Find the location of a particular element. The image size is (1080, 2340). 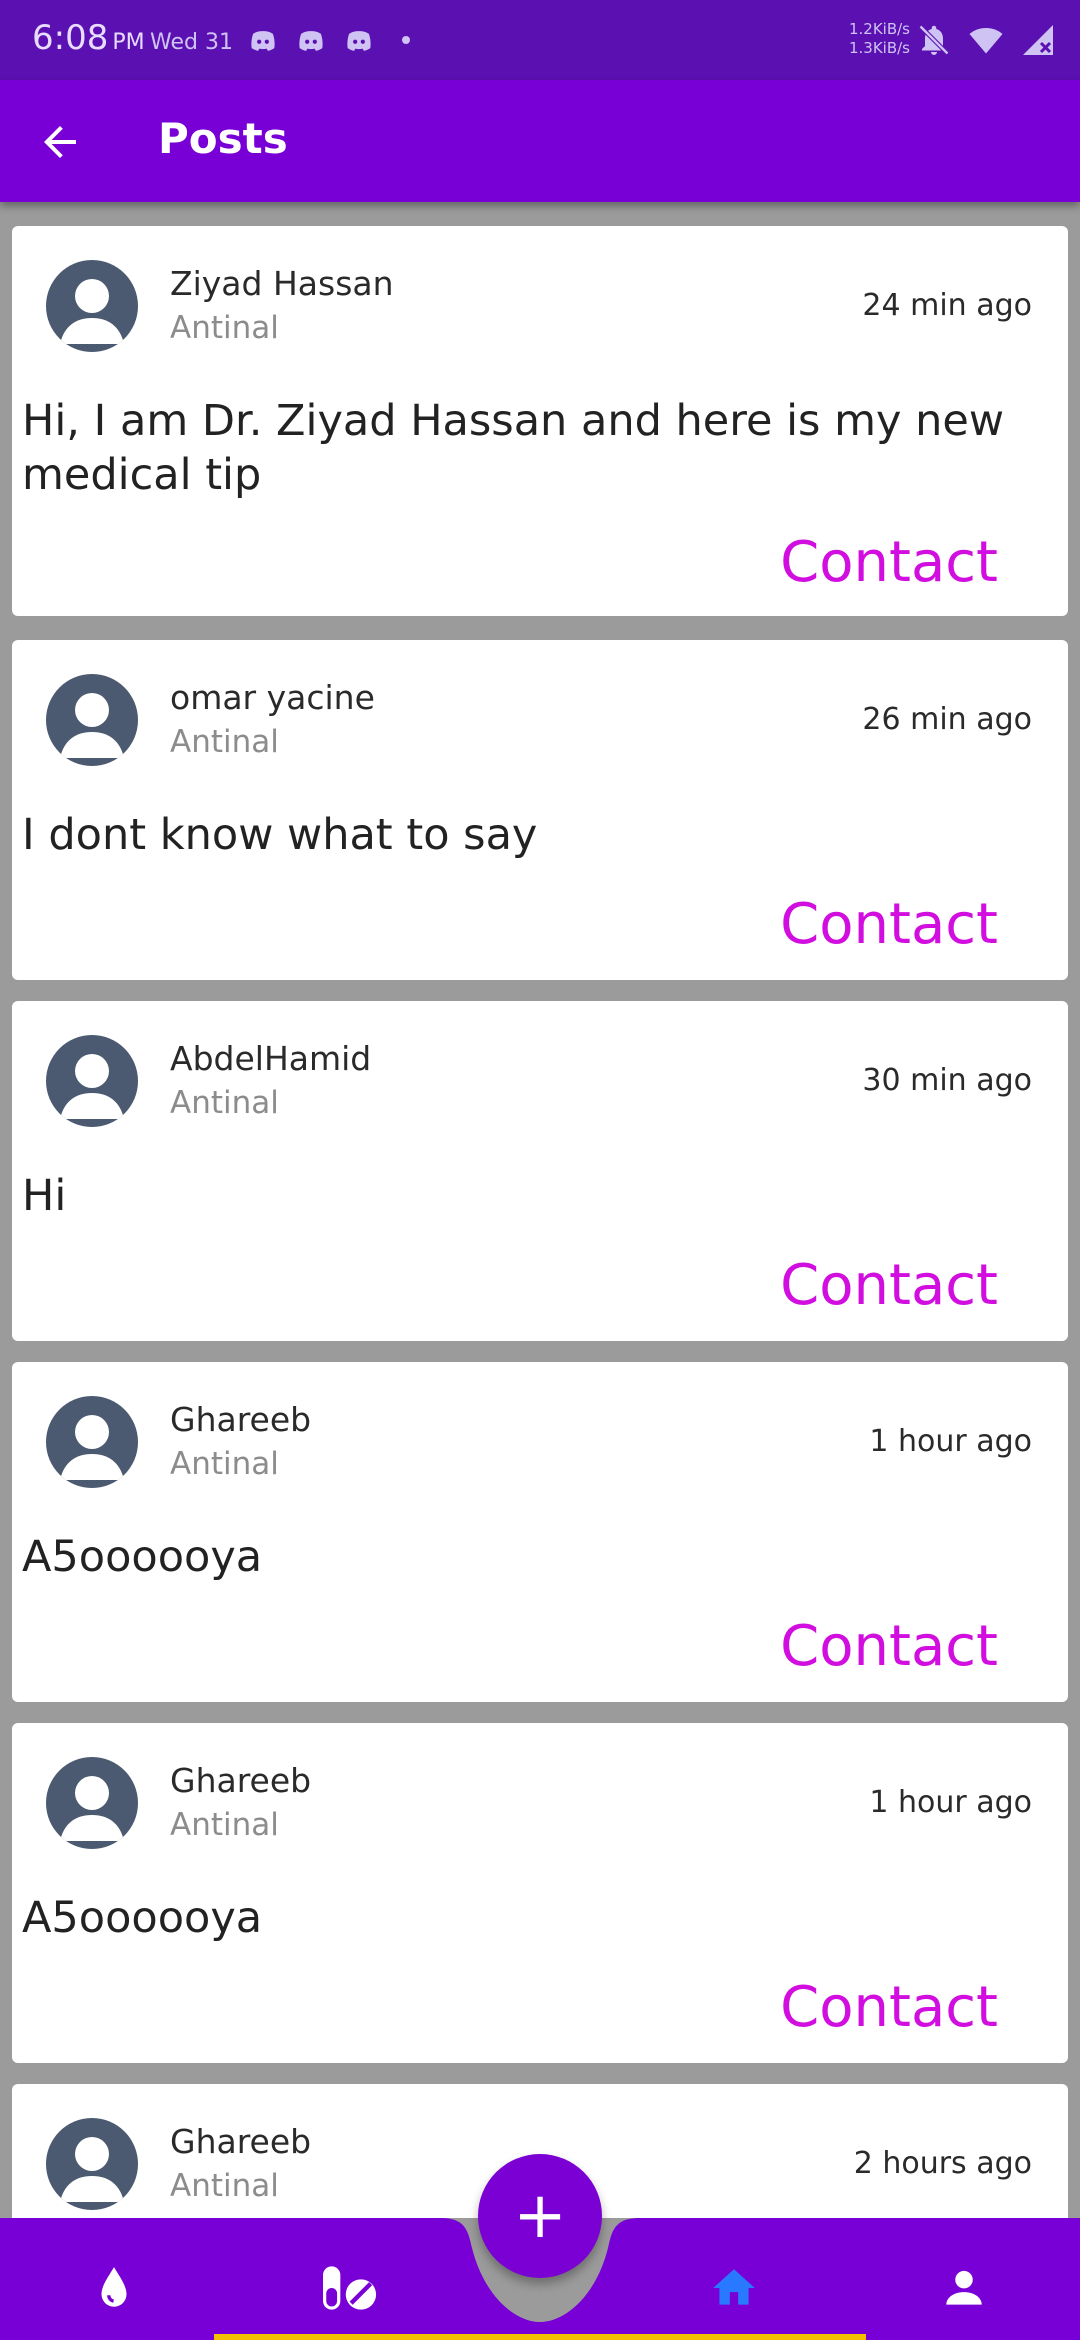

home-icon is located at coordinates (734, 2287).